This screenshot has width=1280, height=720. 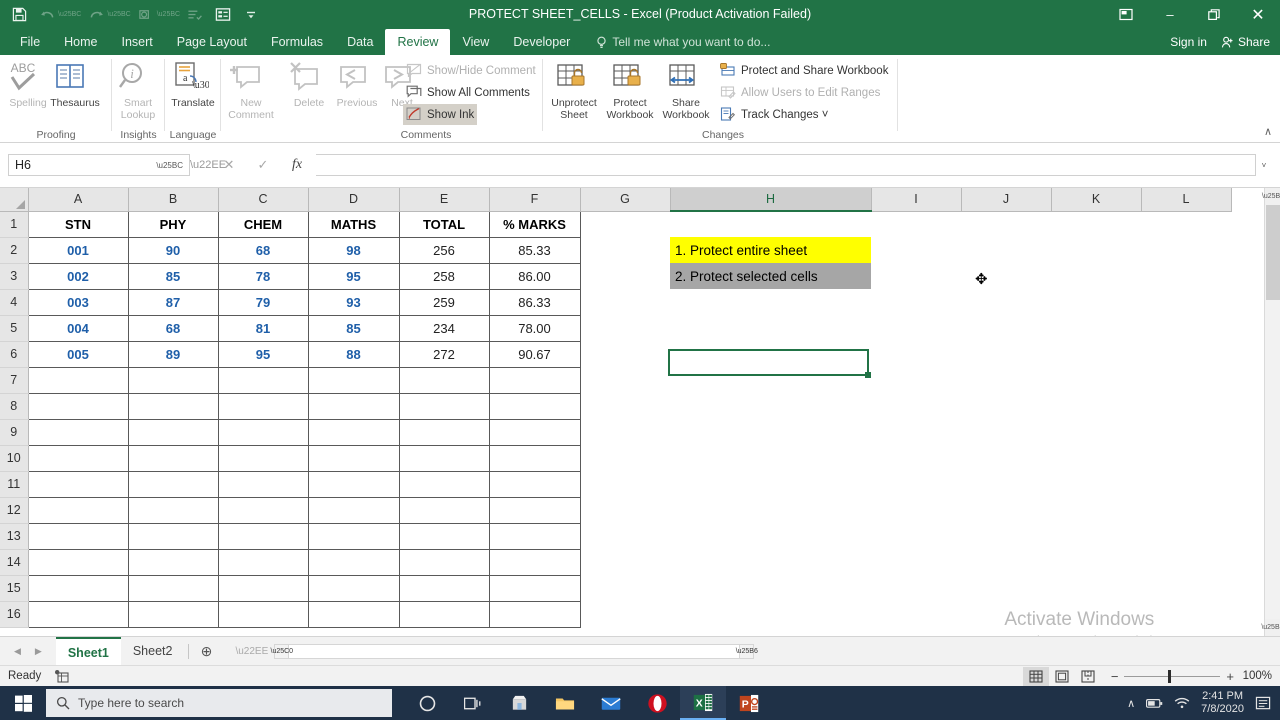 I want to click on column-header-b: B, so click(x=173, y=200).